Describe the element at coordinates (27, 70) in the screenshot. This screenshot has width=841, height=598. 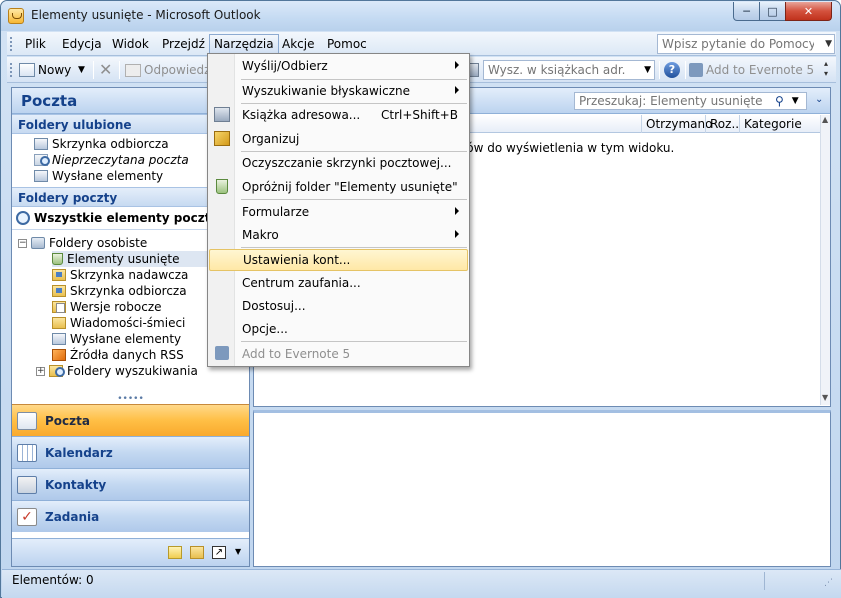
I see `new-mail-icon` at that location.